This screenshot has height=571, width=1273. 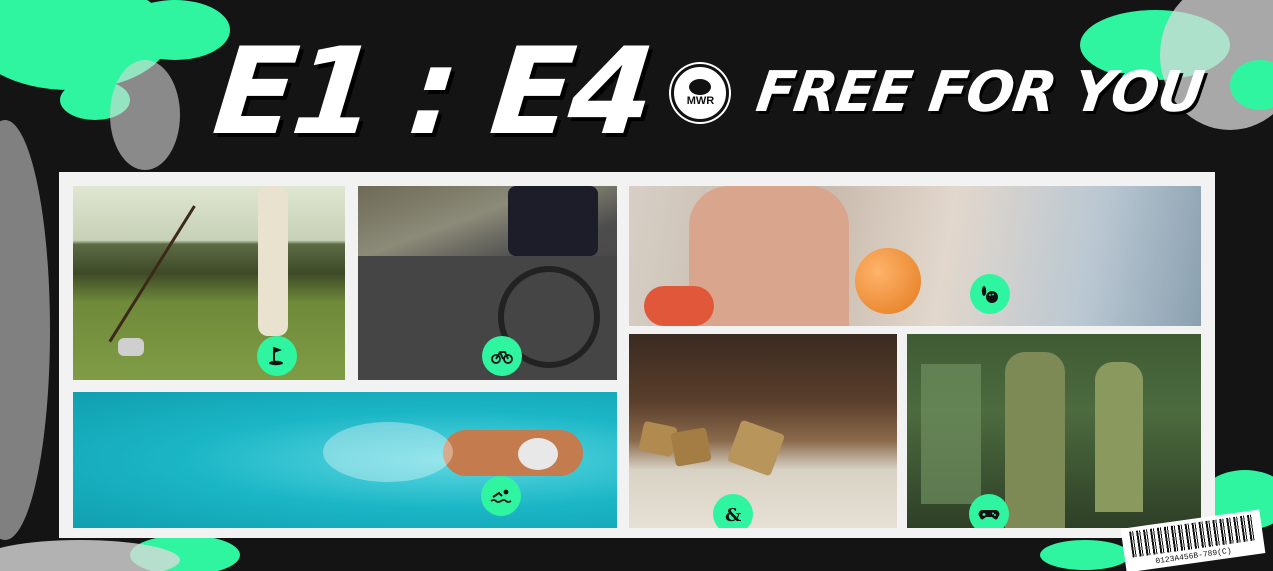 I want to click on photo-cycling, so click(x=487, y=283).